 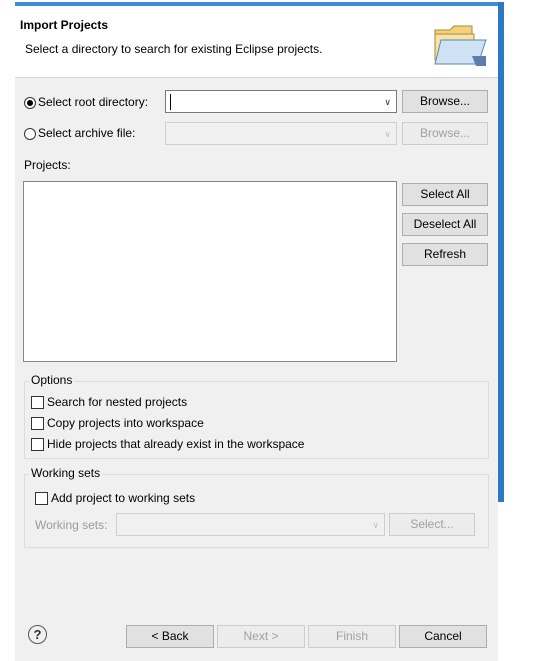 What do you see at coordinates (460, 46) in the screenshot?
I see `folder-open-icon` at bounding box center [460, 46].